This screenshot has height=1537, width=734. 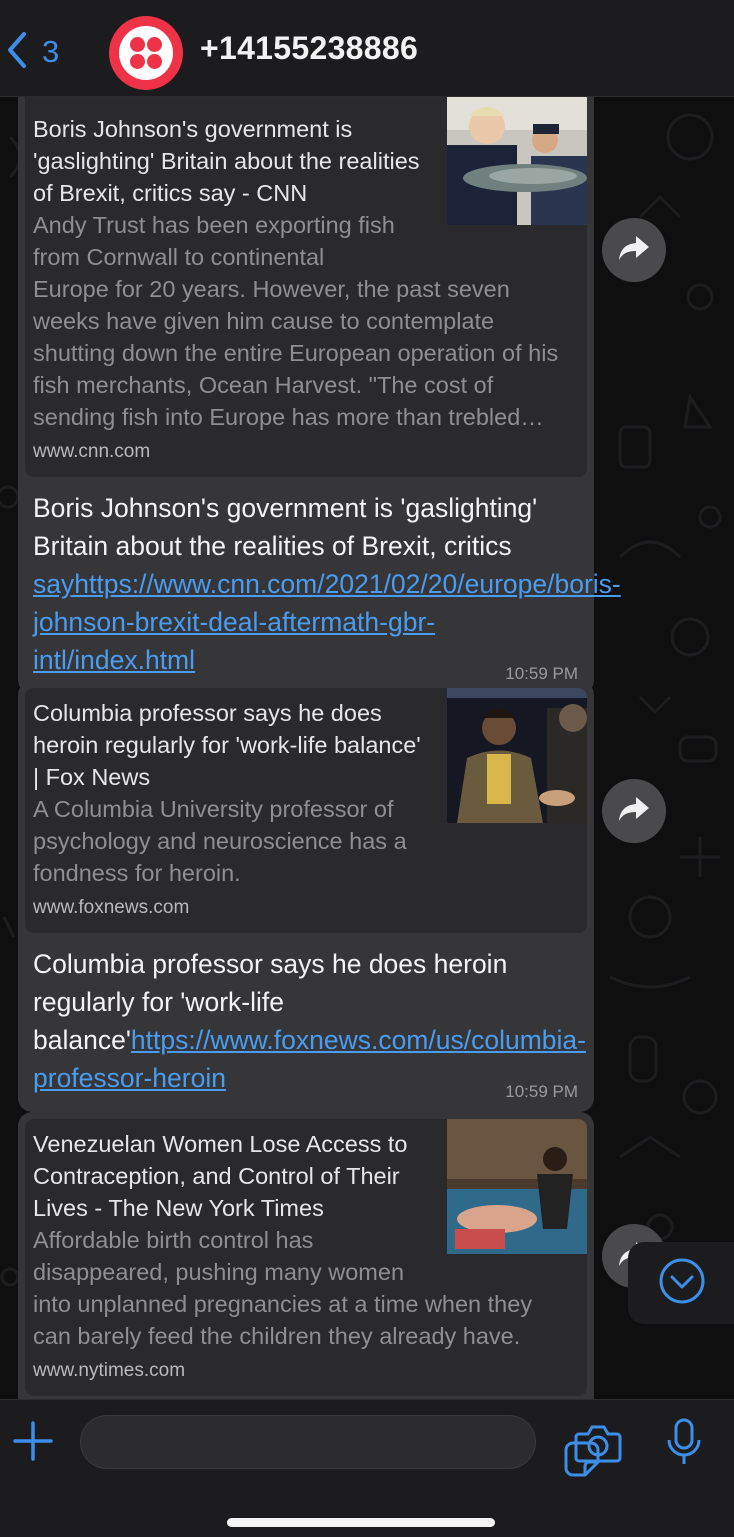 I want to click on composer-bar, so click(x=367, y=1468).